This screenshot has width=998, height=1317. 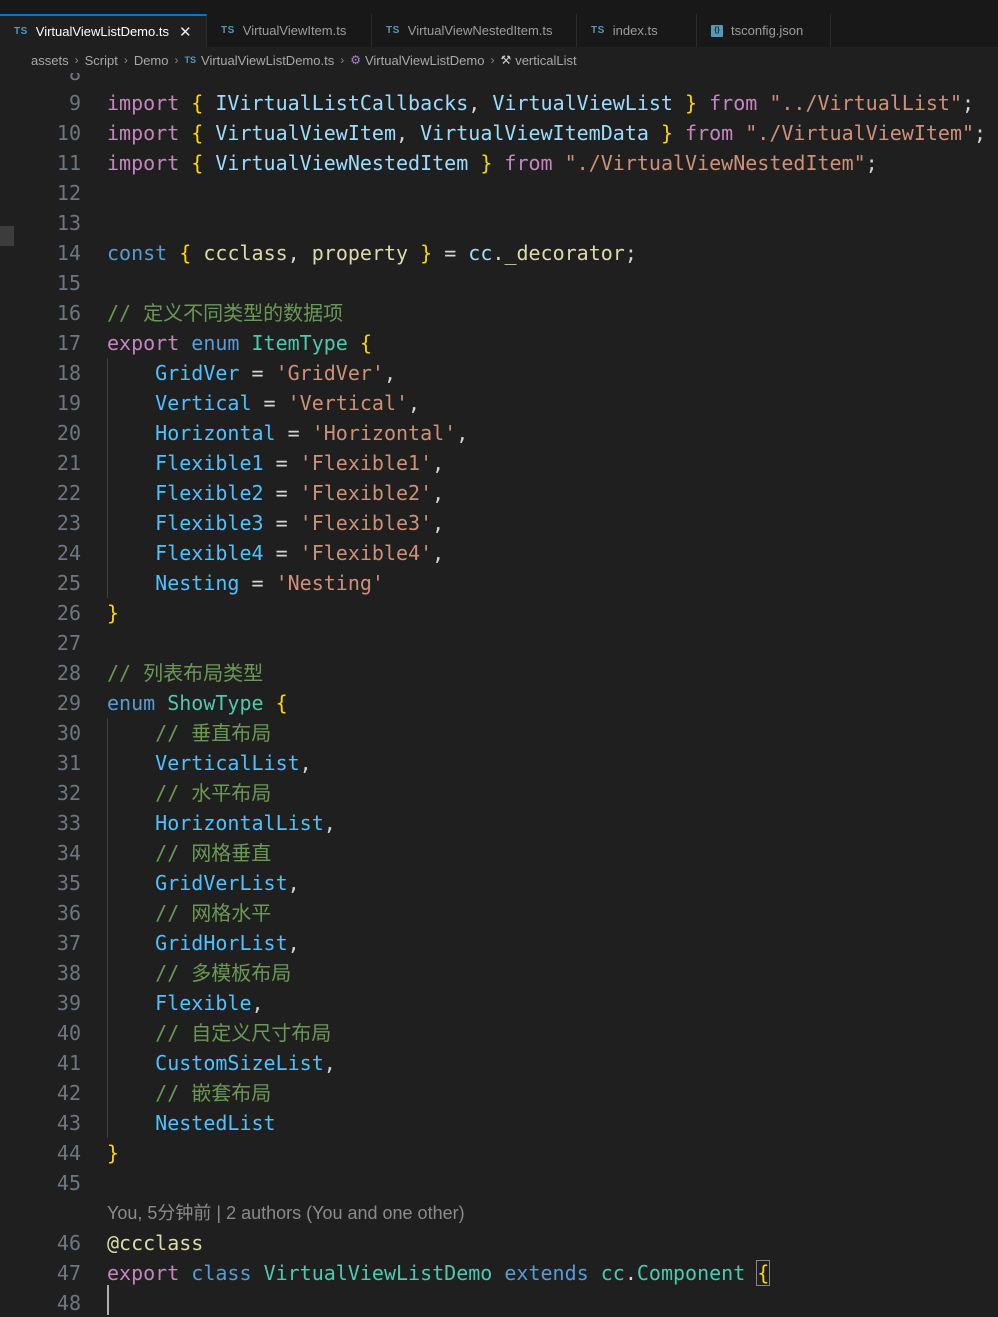 What do you see at coordinates (424, 60) in the screenshot?
I see `breadcrumb-item: VirtualViewListDemo` at bounding box center [424, 60].